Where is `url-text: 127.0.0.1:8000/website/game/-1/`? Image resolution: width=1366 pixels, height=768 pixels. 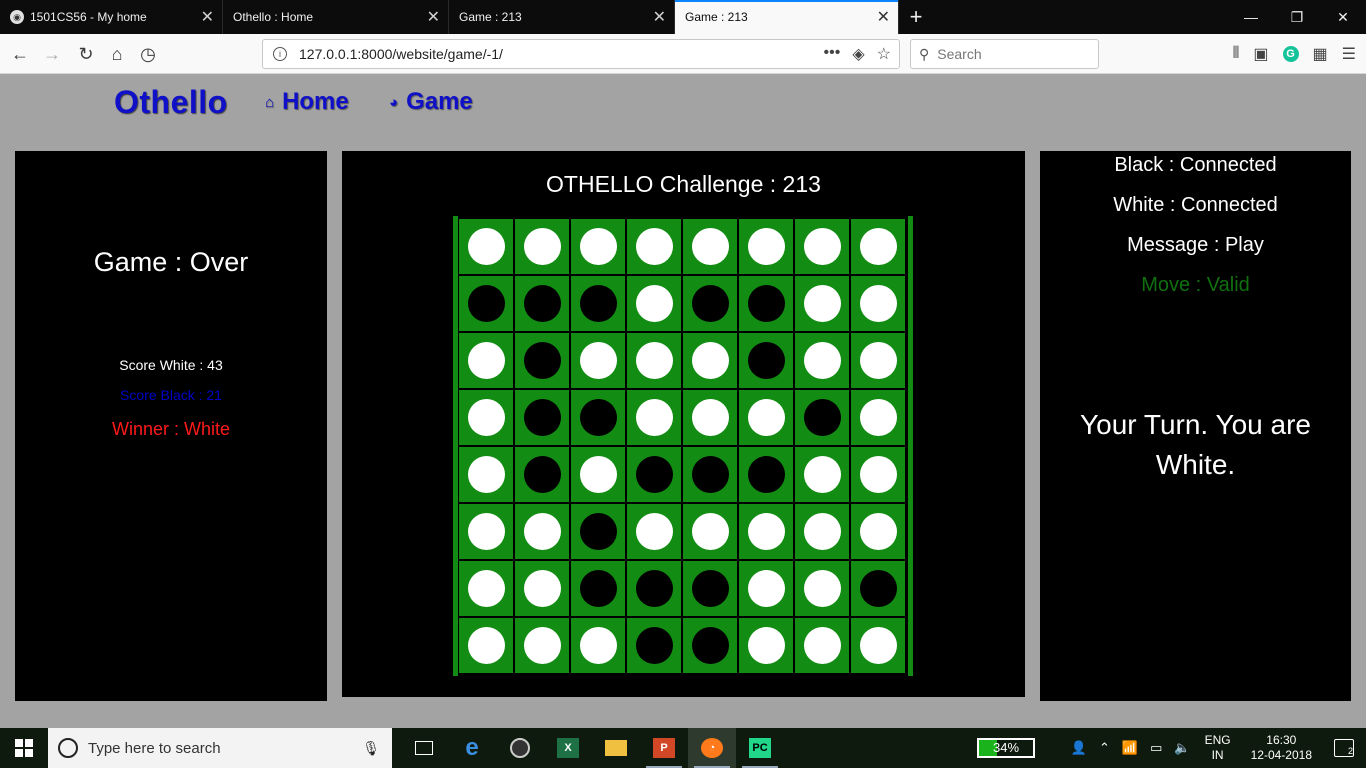 url-text: 127.0.0.1:8000/website/game/-1/ is located at coordinates (401, 54).